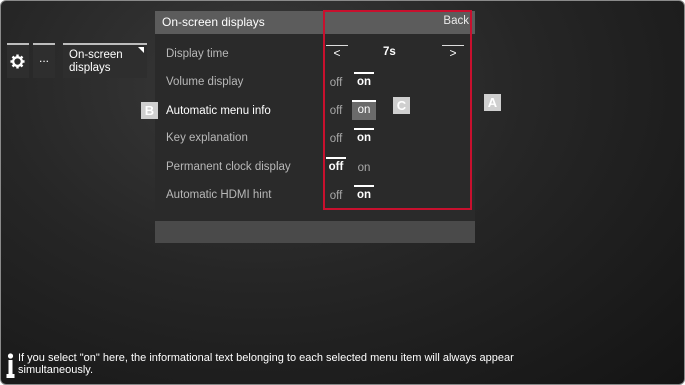 The width and height of the screenshot is (685, 385). What do you see at coordinates (401, 105) in the screenshot?
I see `callout-c: C` at bounding box center [401, 105].